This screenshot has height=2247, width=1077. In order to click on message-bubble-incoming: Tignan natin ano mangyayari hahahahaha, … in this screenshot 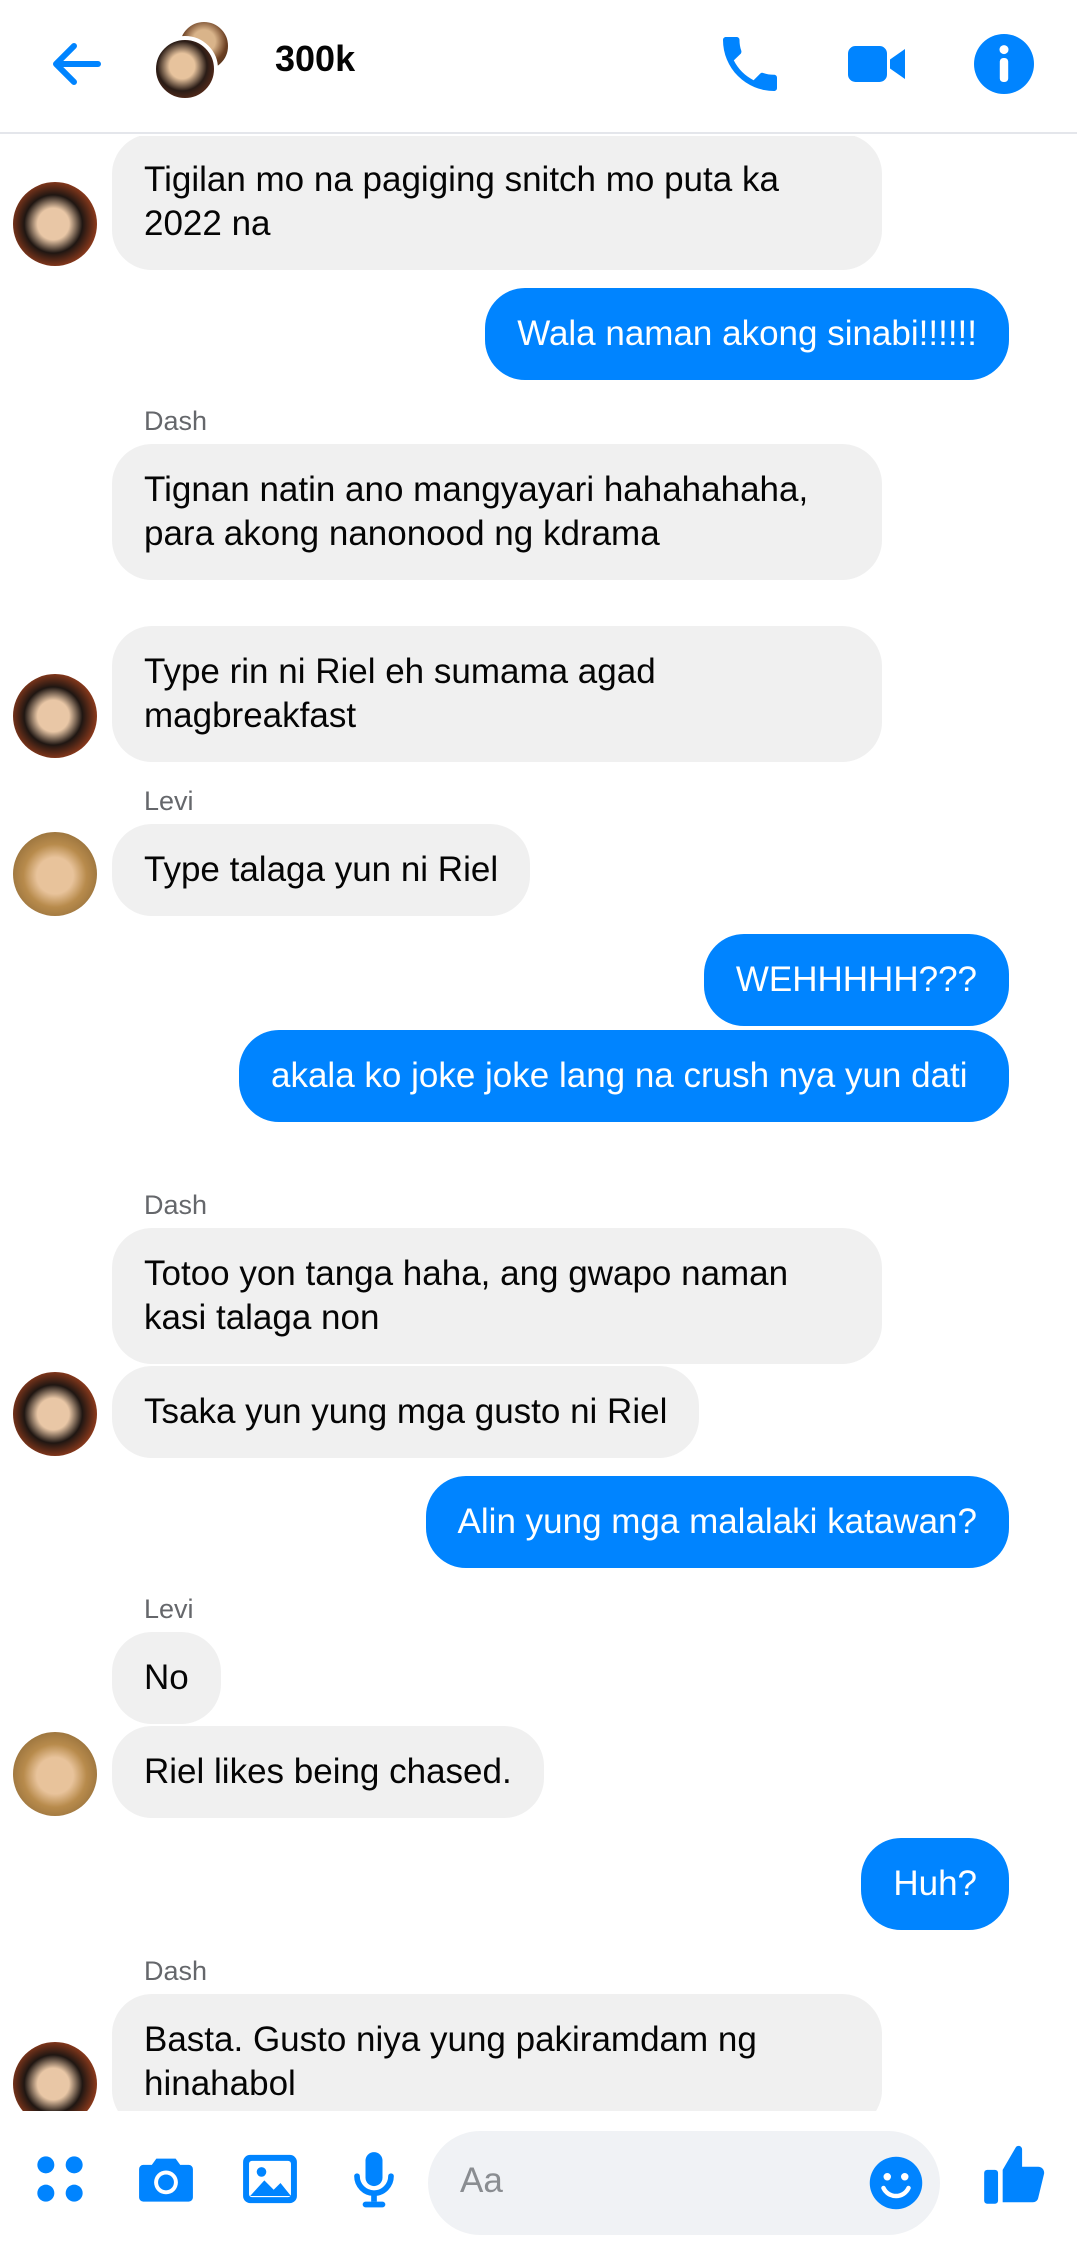, I will do `click(497, 512)`.